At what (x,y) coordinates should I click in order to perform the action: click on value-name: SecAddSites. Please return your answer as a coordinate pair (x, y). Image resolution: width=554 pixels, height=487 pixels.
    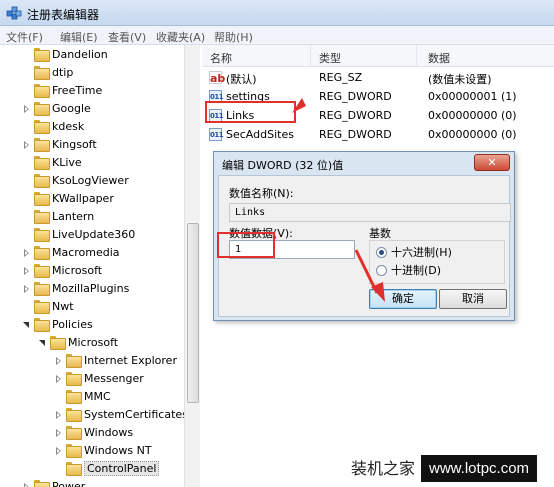
    Looking at the image, I should click on (260, 134).